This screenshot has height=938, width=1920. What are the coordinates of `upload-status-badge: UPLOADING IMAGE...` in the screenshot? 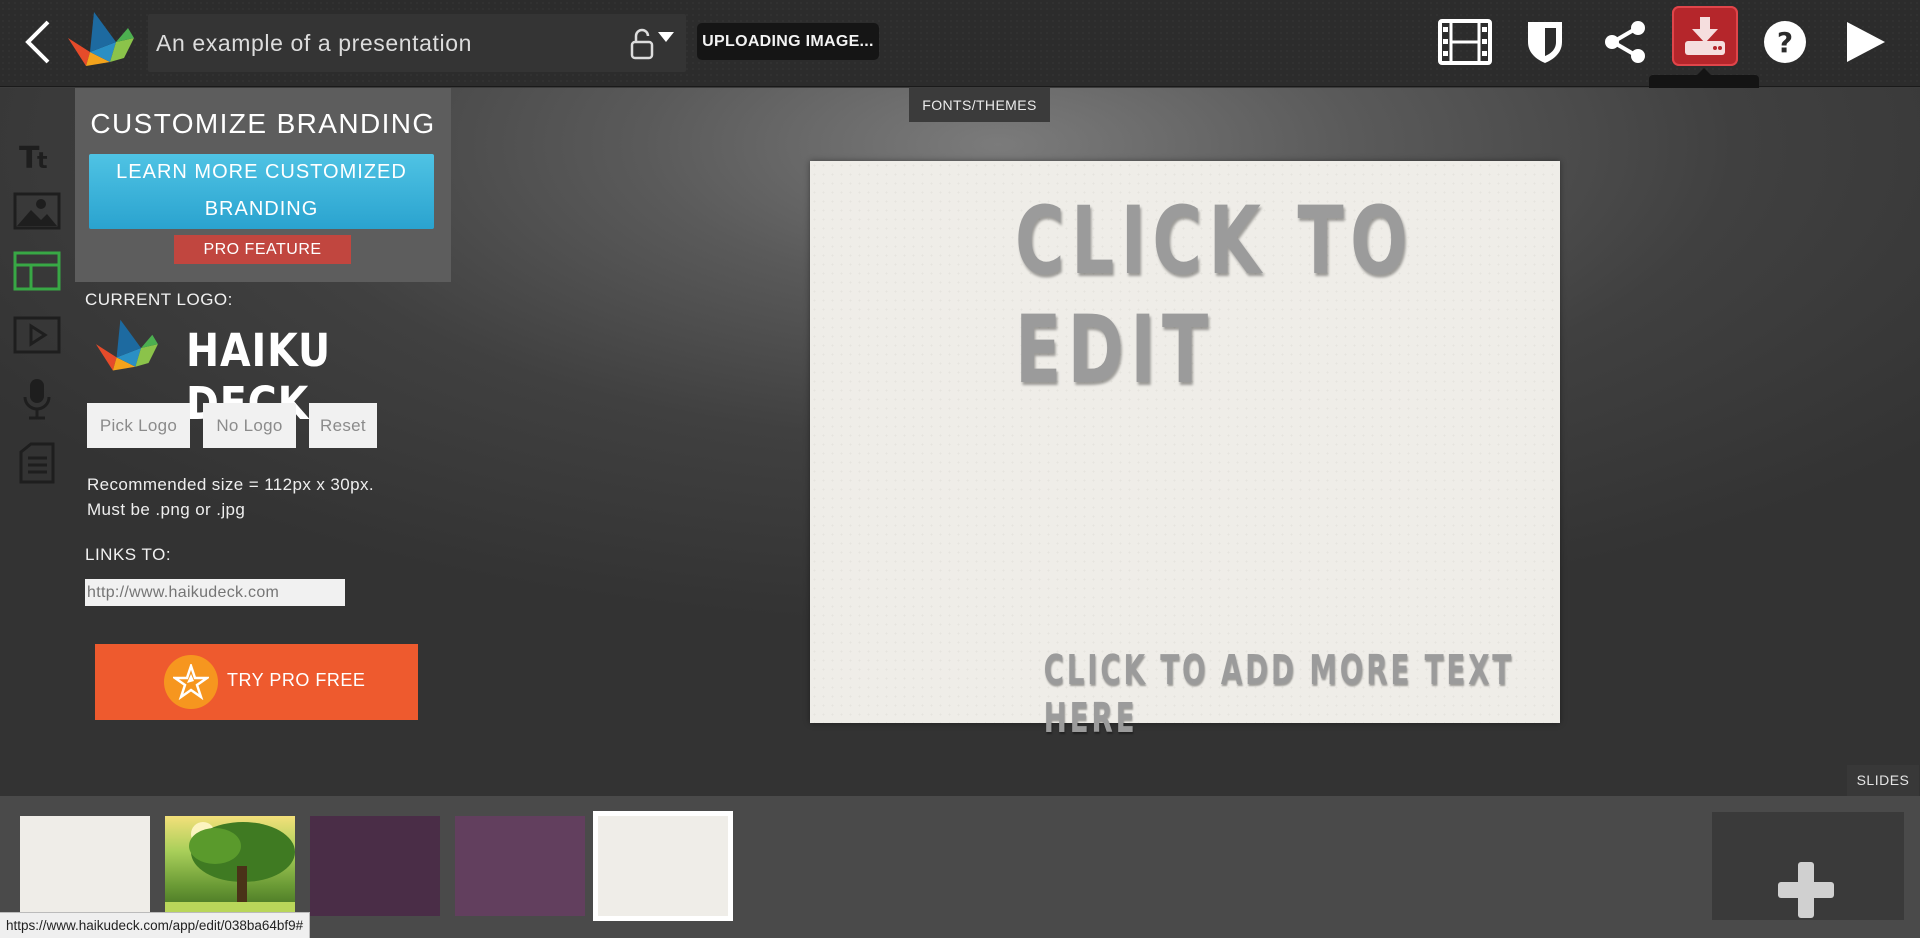 It's located at (788, 41).